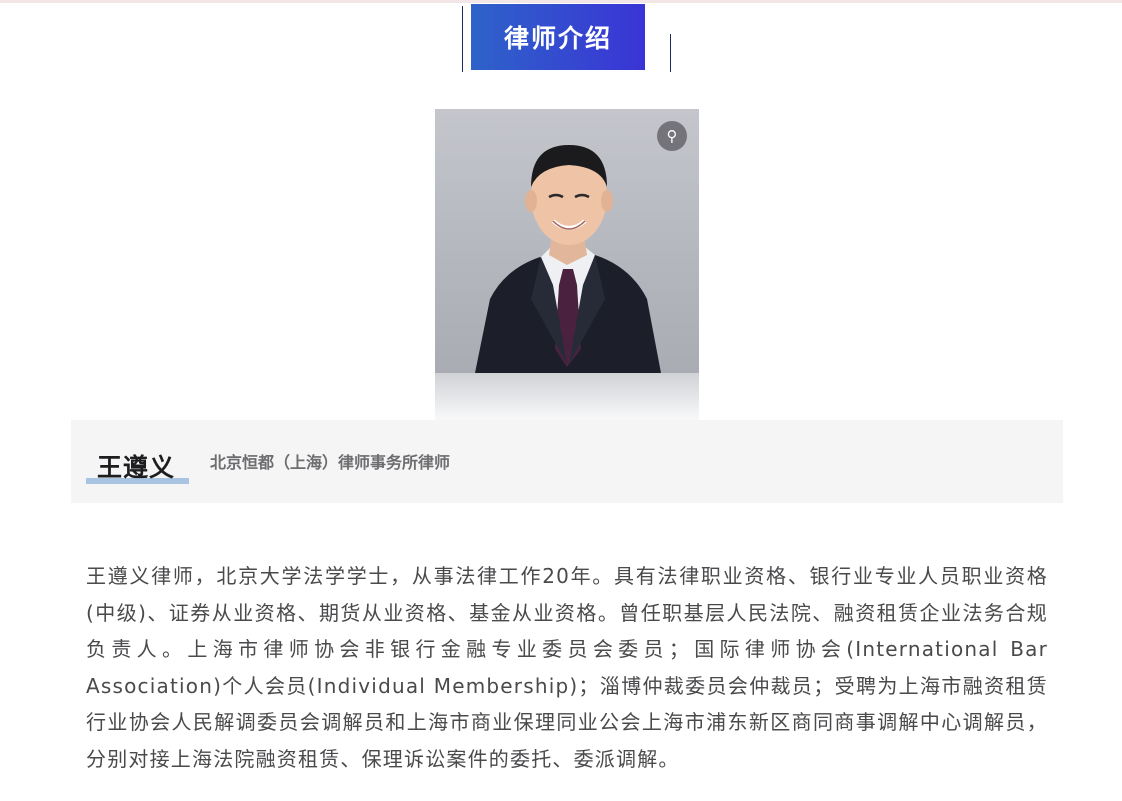 This screenshot has width=1122, height=801. Describe the element at coordinates (672, 136) in the screenshot. I see `link-icon: ⚲` at that location.